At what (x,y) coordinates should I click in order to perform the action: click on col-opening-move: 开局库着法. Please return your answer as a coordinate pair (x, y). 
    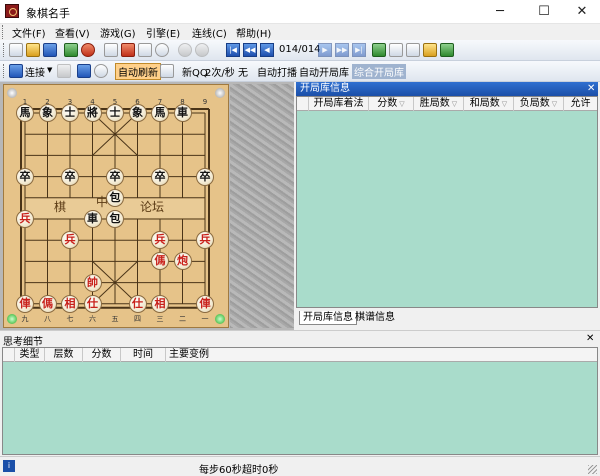
    Looking at the image, I should click on (339, 104).